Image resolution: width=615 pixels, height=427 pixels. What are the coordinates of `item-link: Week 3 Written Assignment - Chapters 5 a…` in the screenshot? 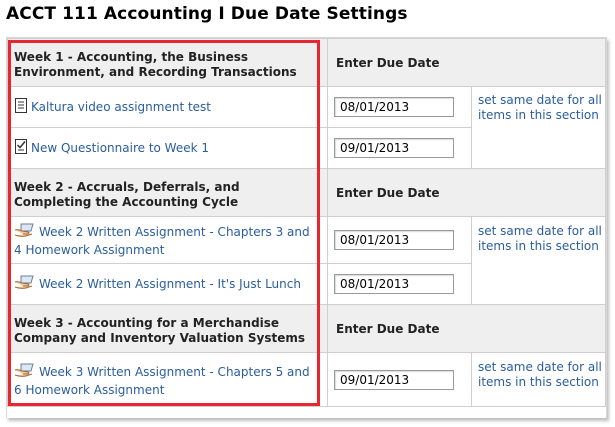 It's located at (162, 381).